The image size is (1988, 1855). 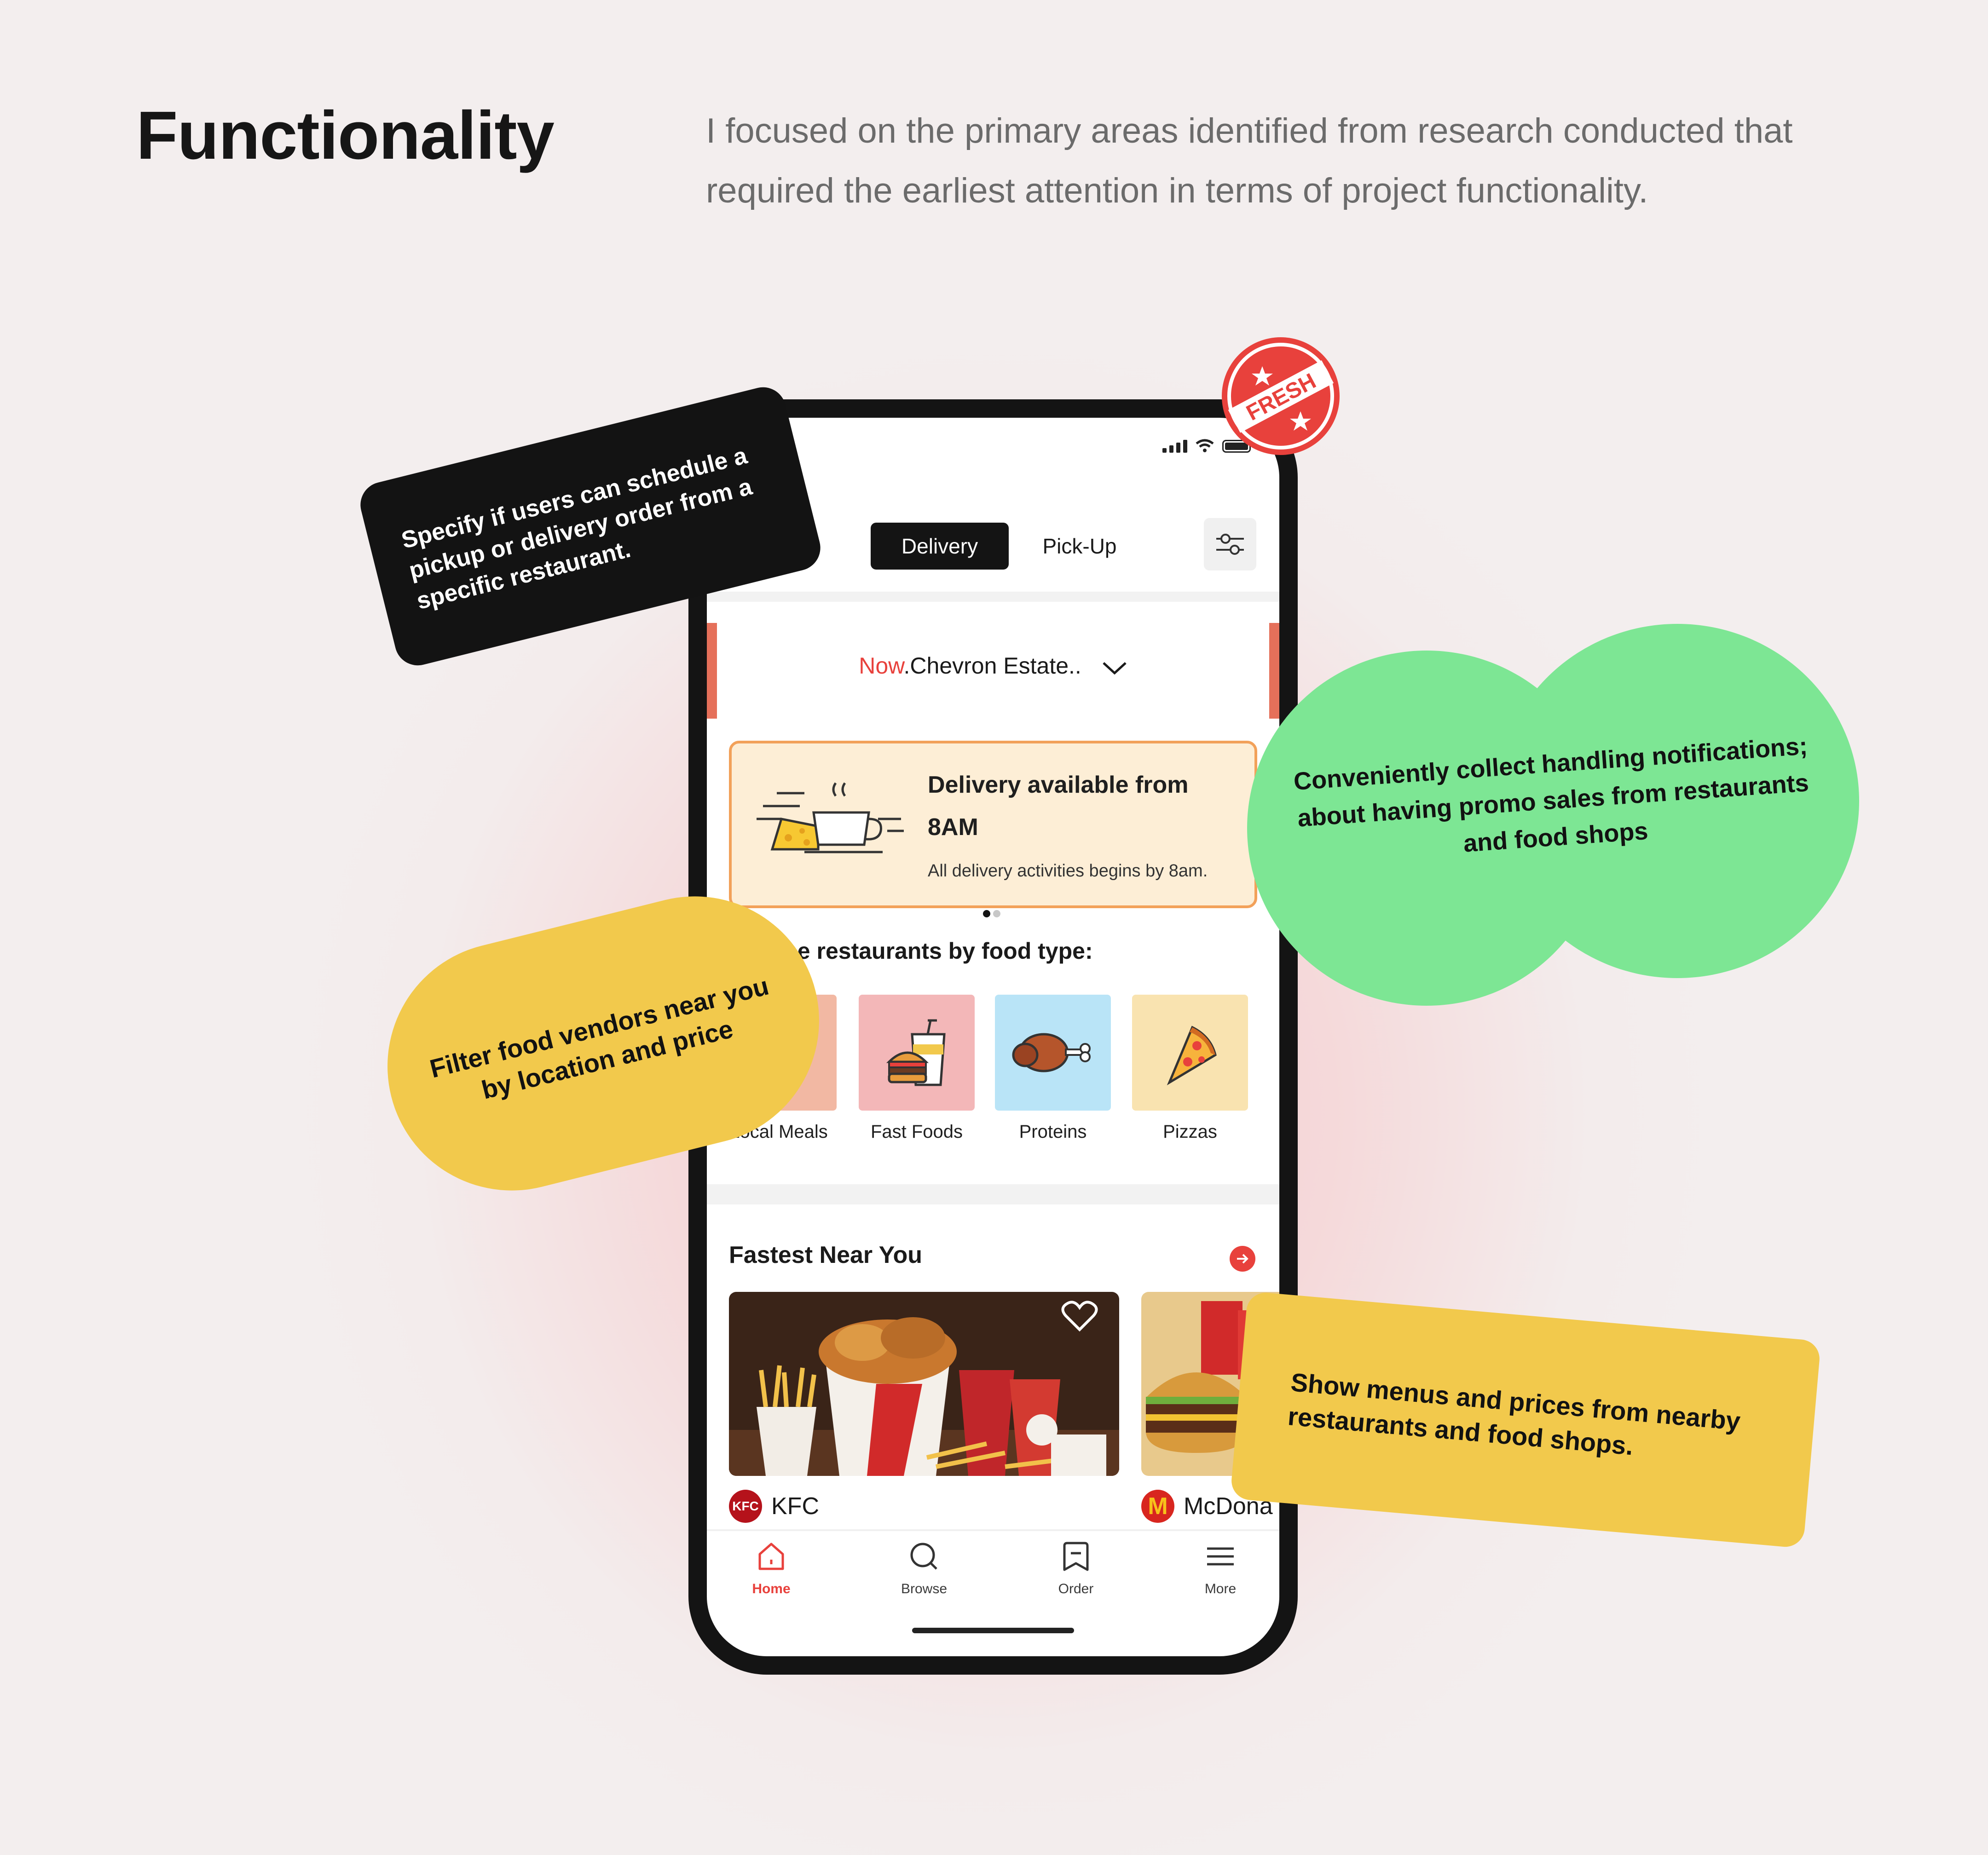 What do you see at coordinates (830, 817) in the screenshot?
I see `cheese-coffee-illustration` at bounding box center [830, 817].